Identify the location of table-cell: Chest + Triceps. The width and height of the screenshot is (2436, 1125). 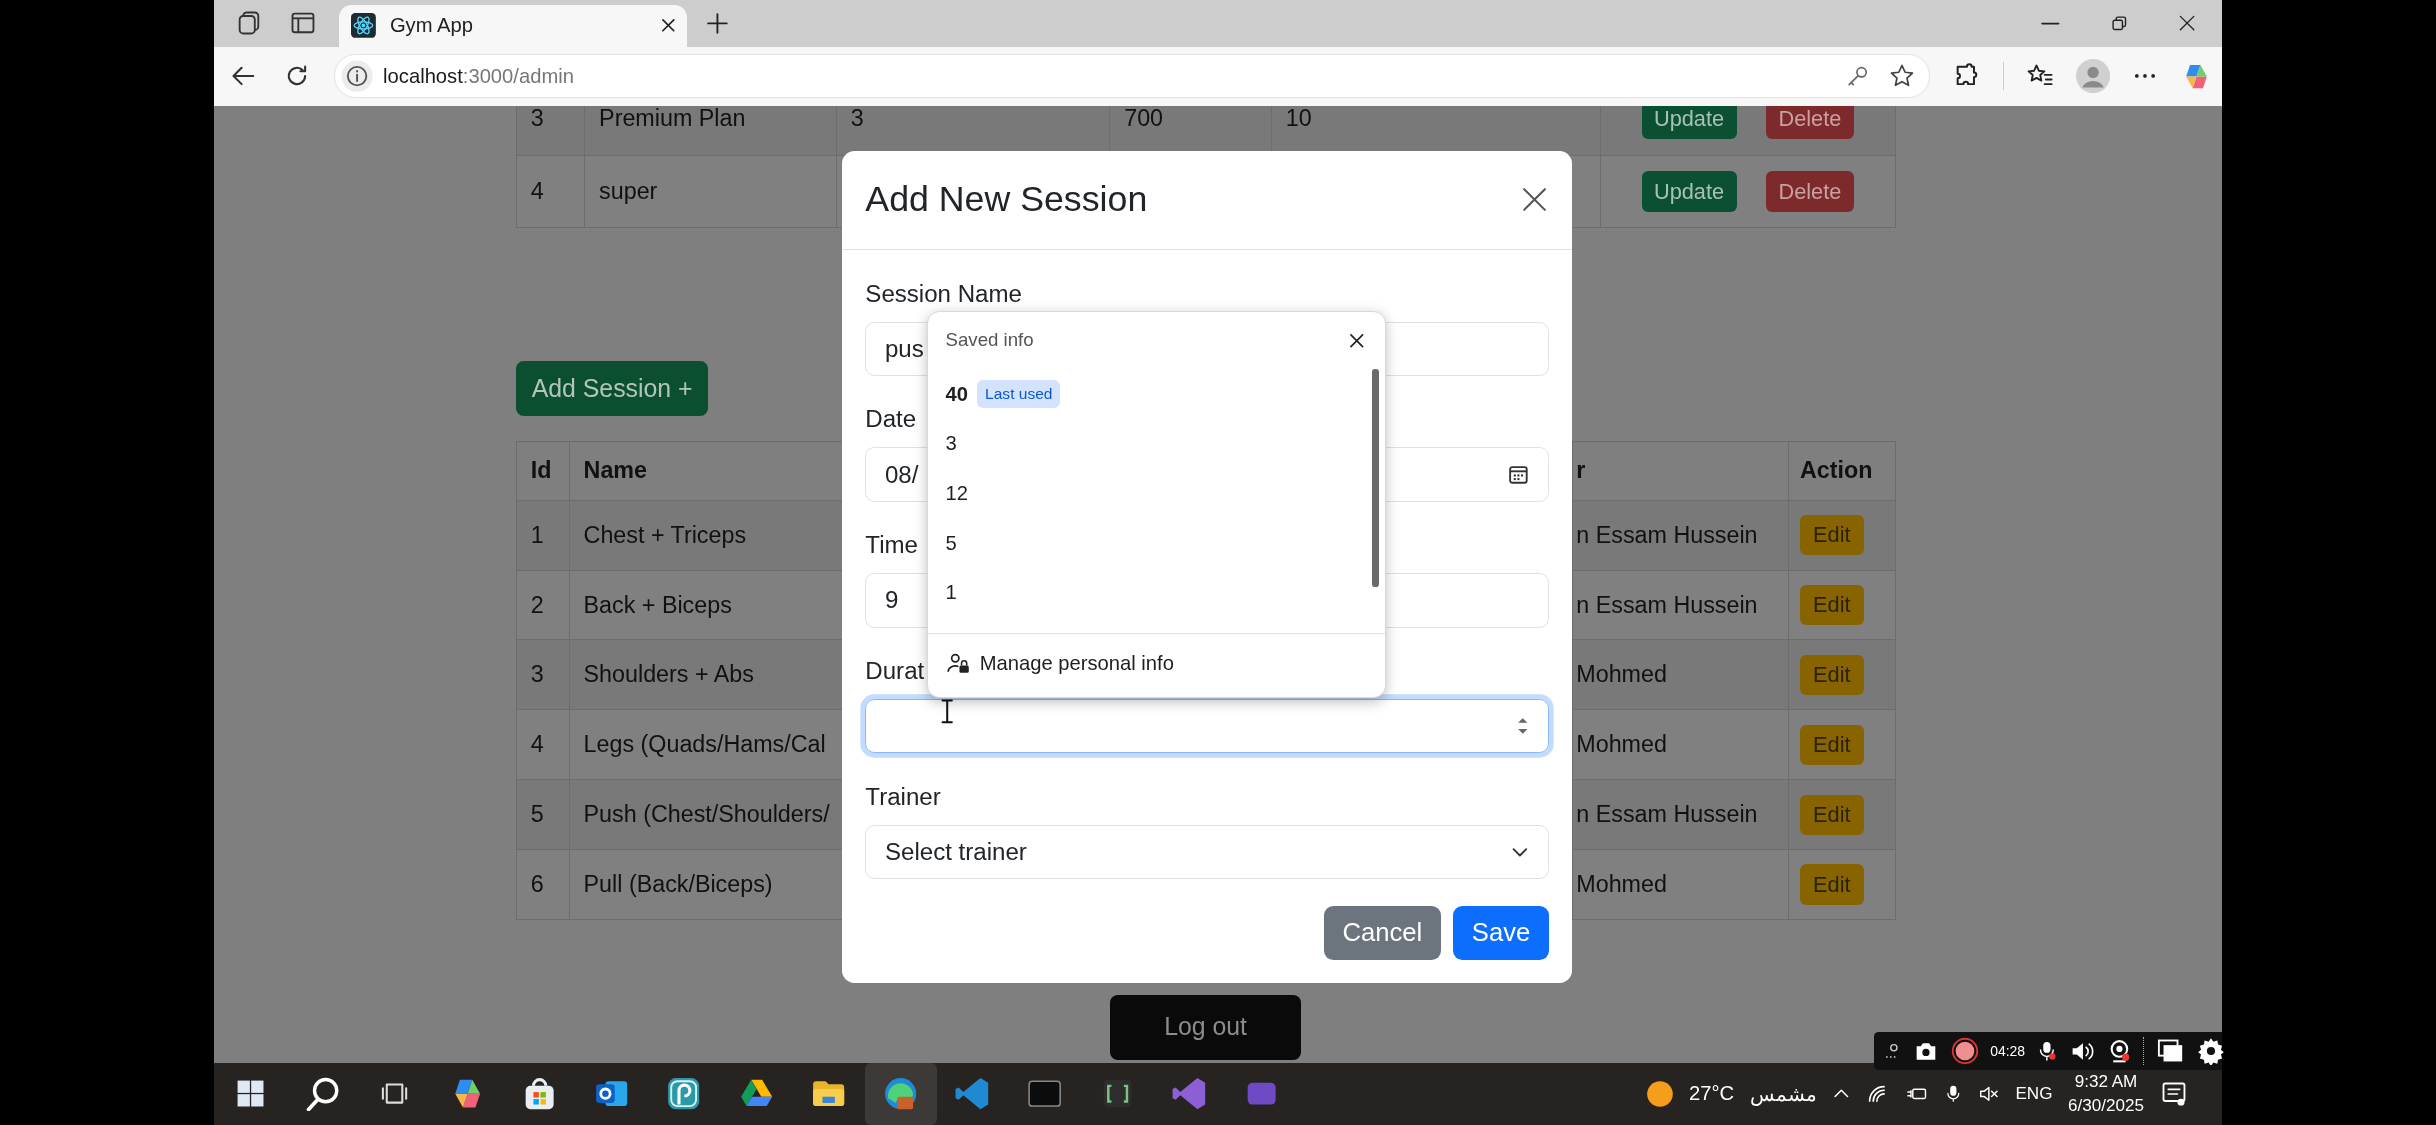
(706, 535).